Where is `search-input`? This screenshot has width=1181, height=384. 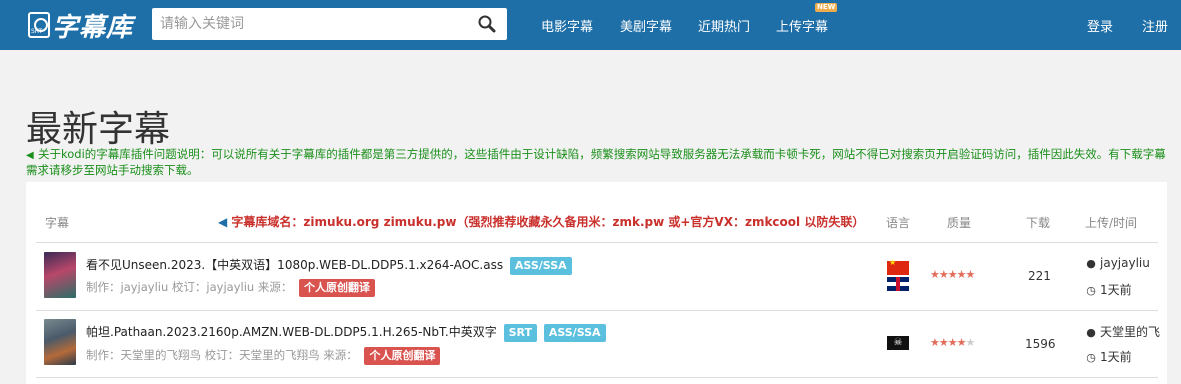
search-input is located at coordinates (307, 24).